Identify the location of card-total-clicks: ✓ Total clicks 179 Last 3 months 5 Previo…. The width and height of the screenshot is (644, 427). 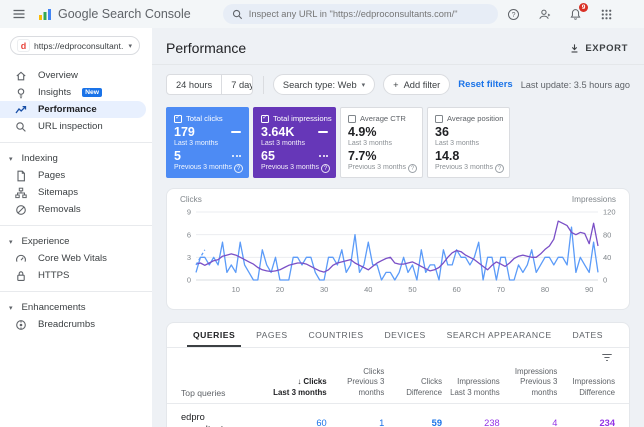
(207, 142).